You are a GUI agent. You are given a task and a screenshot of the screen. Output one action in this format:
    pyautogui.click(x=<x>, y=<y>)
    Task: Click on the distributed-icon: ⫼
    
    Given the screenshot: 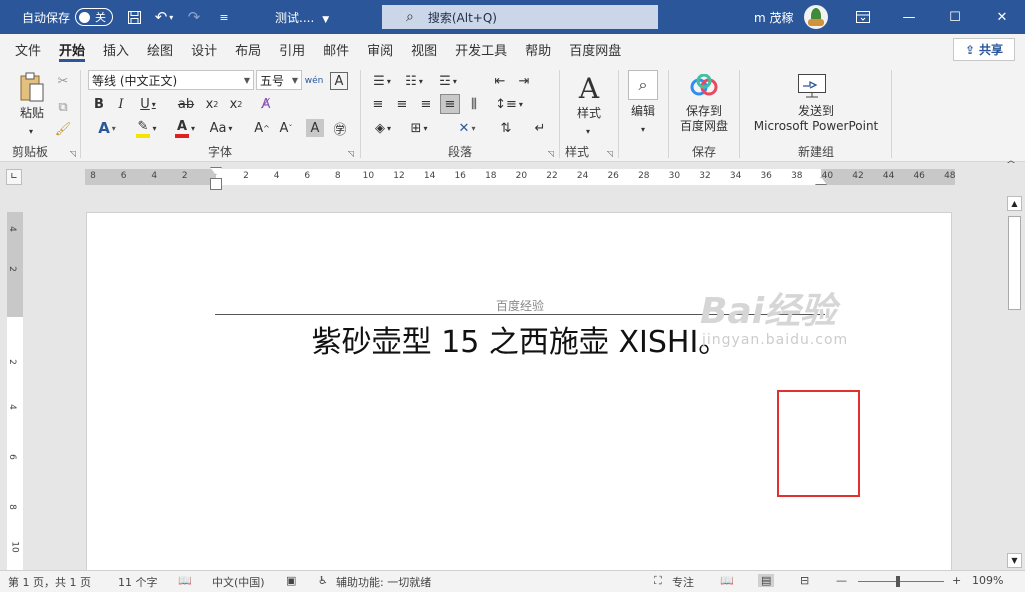 What is the action you would take?
    pyautogui.click(x=474, y=104)
    